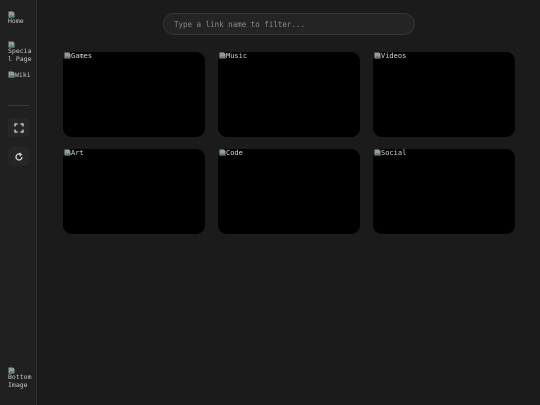 This screenshot has width=540, height=405. I want to click on sidebar-item-label: Wiki, so click(23, 75).